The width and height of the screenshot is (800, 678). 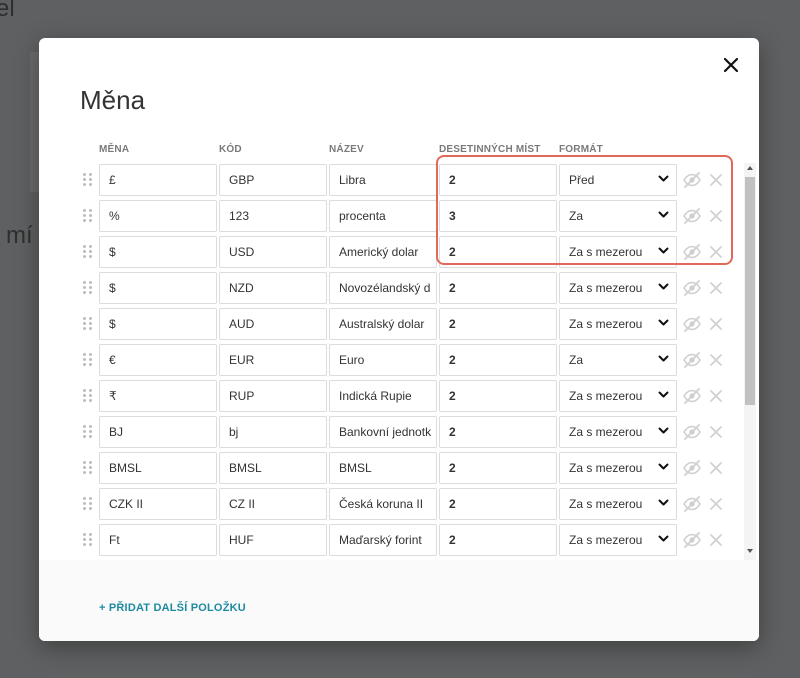 I want to click on currency-code-input: GBP, so click(x=273, y=180).